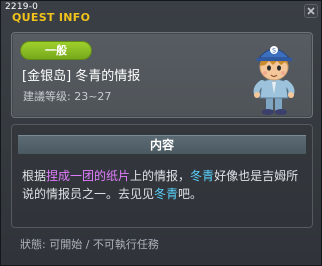 This screenshot has height=266, width=322. What do you see at coordinates (274, 80) in the screenshot?
I see `npc-boy-blue-cap-icon: S` at bounding box center [274, 80].